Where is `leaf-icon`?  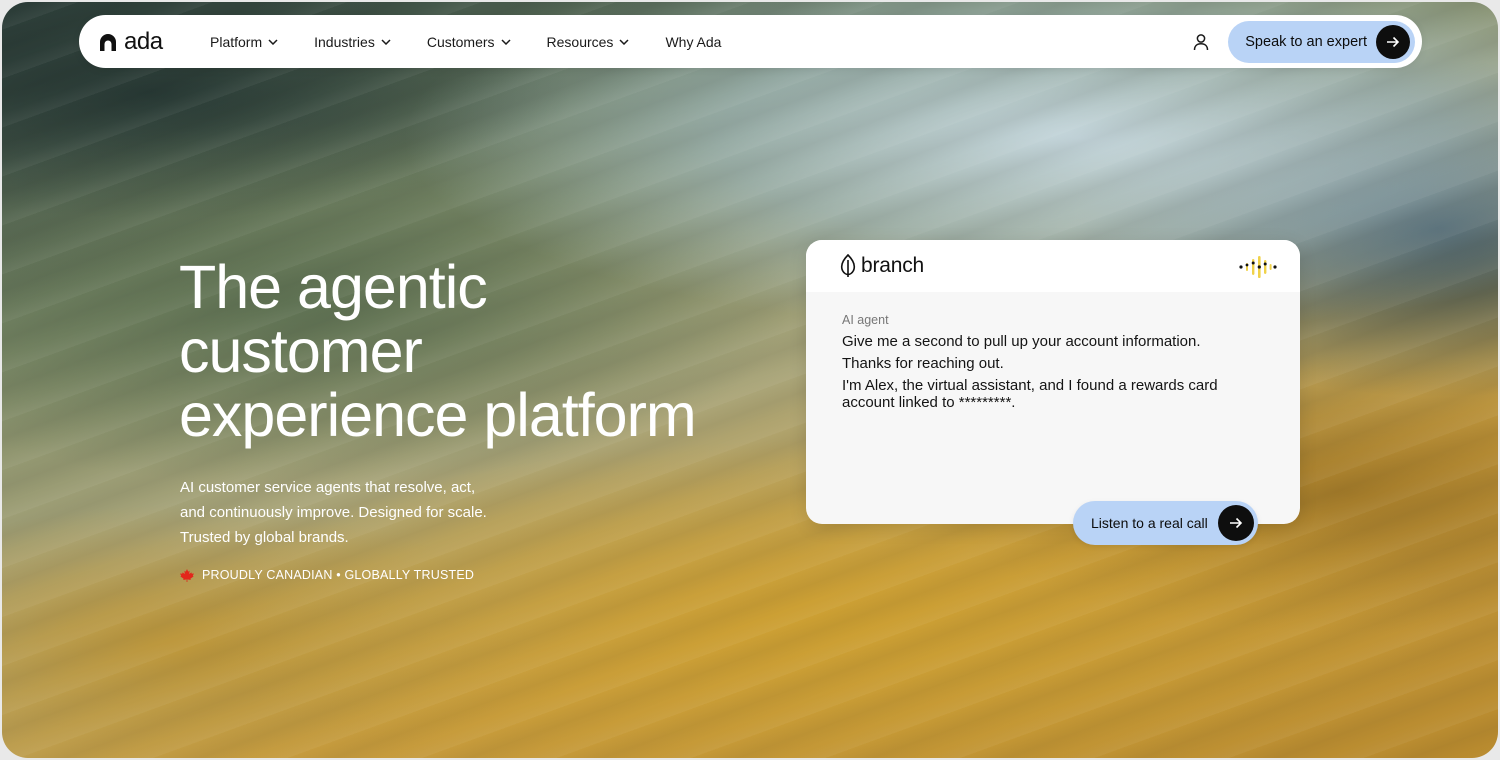
leaf-icon is located at coordinates (848, 265).